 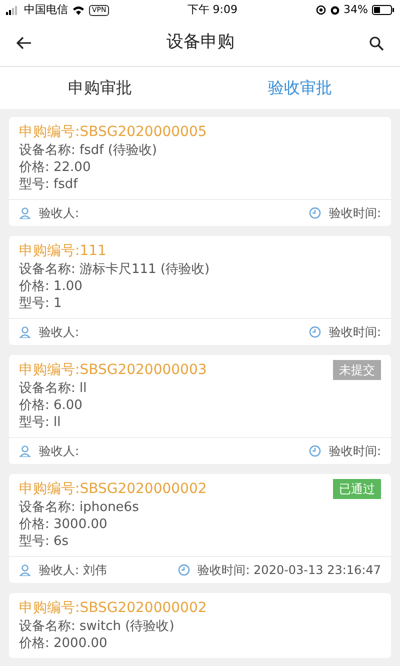 I want to click on page-title: 设备申购, so click(x=200, y=42).